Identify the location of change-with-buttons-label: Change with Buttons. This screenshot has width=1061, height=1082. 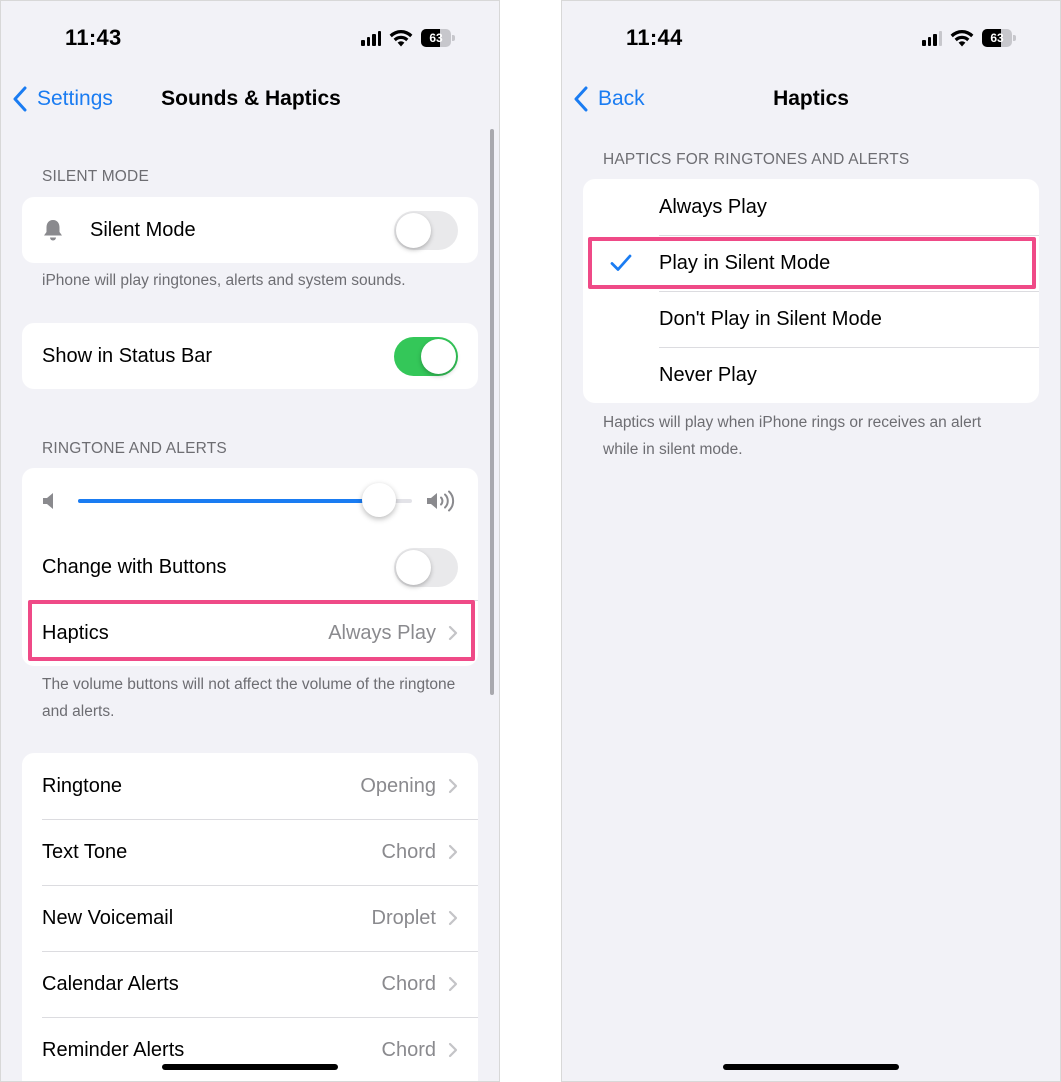
(134, 566).